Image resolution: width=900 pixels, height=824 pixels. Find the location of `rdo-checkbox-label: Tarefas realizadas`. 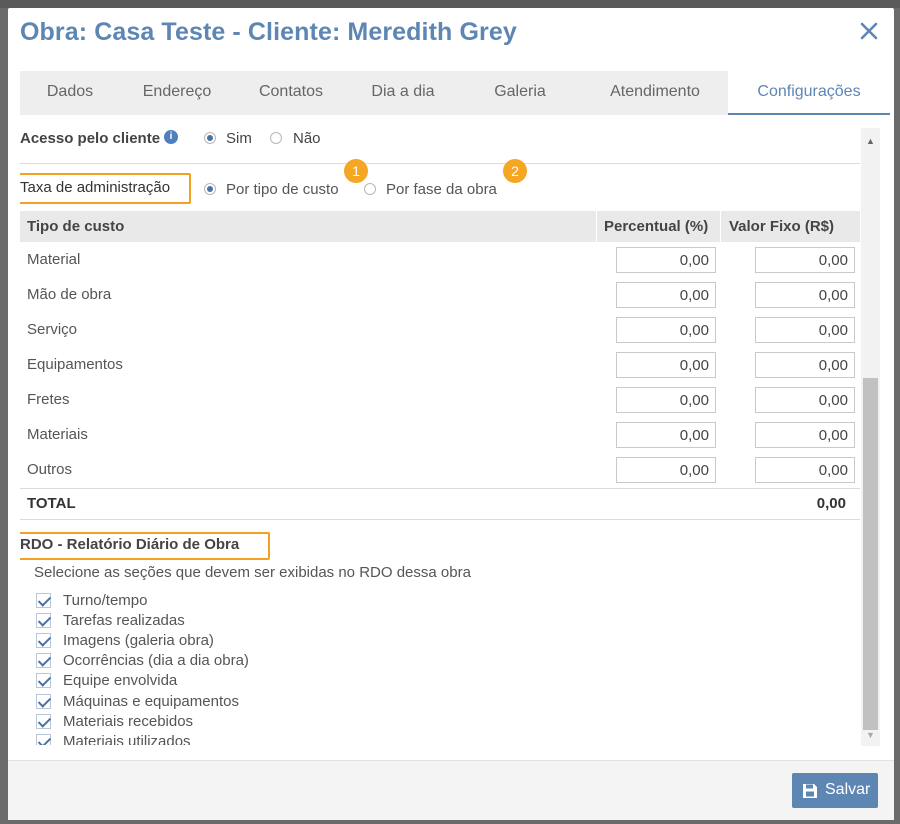

rdo-checkbox-label: Tarefas realizadas is located at coordinates (124, 620).